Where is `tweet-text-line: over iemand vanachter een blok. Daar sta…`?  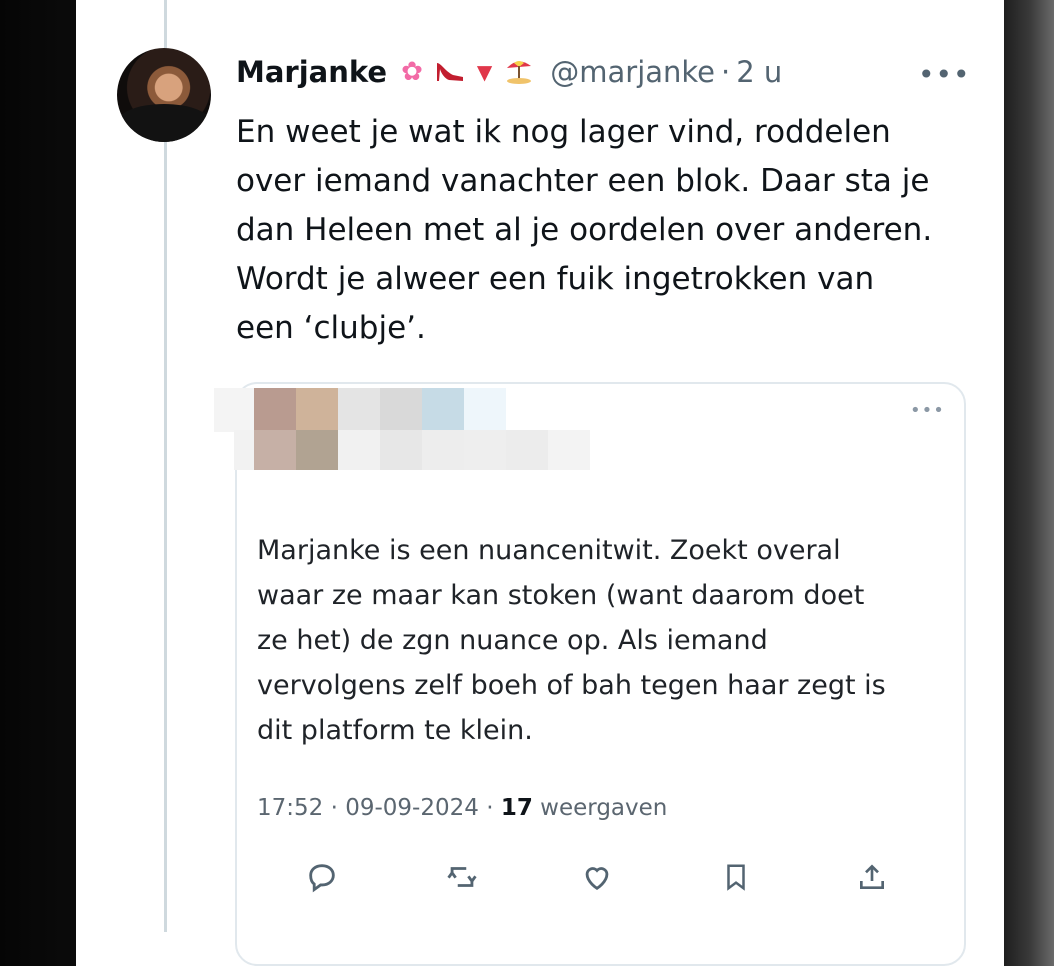 tweet-text-line: over iemand vanachter een blok. Daar sta… is located at coordinates (583, 181).